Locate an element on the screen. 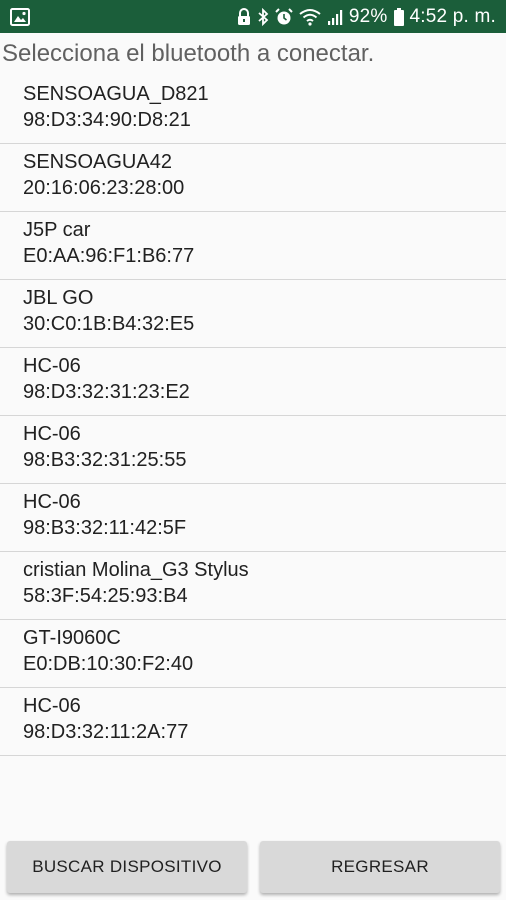 Image resolution: width=506 pixels, height=900 pixels. device-address: 98:D3:32:11:2A:77 is located at coordinates (106, 732).